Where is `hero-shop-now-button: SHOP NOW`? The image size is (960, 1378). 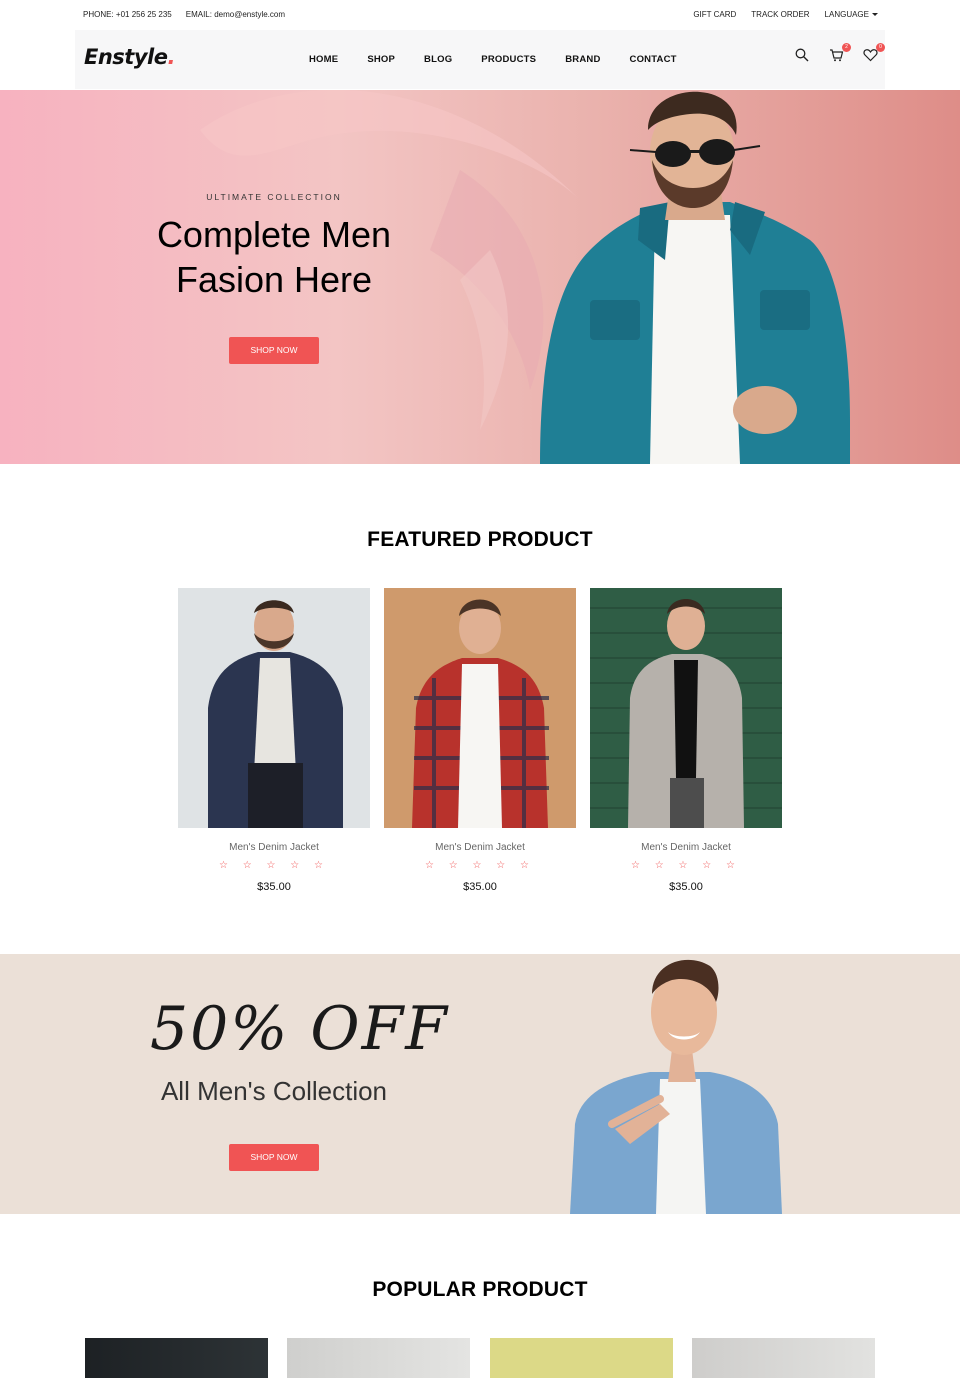 hero-shop-now-button: SHOP NOW is located at coordinates (274, 350).